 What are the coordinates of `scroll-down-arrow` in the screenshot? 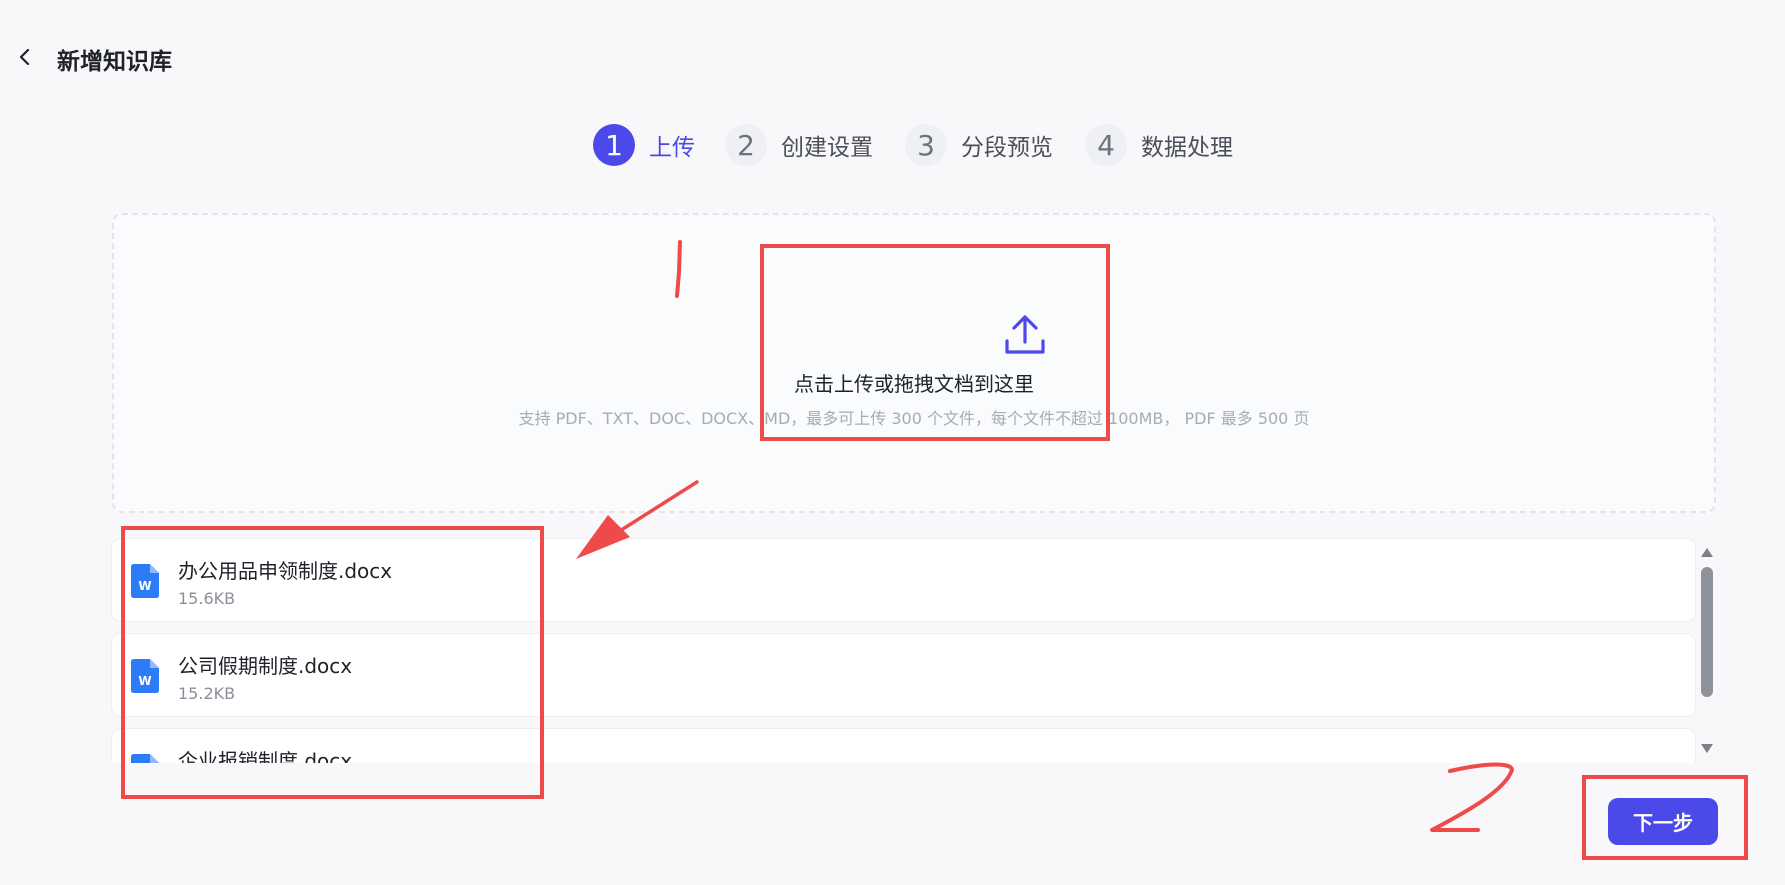 It's located at (1707, 748).